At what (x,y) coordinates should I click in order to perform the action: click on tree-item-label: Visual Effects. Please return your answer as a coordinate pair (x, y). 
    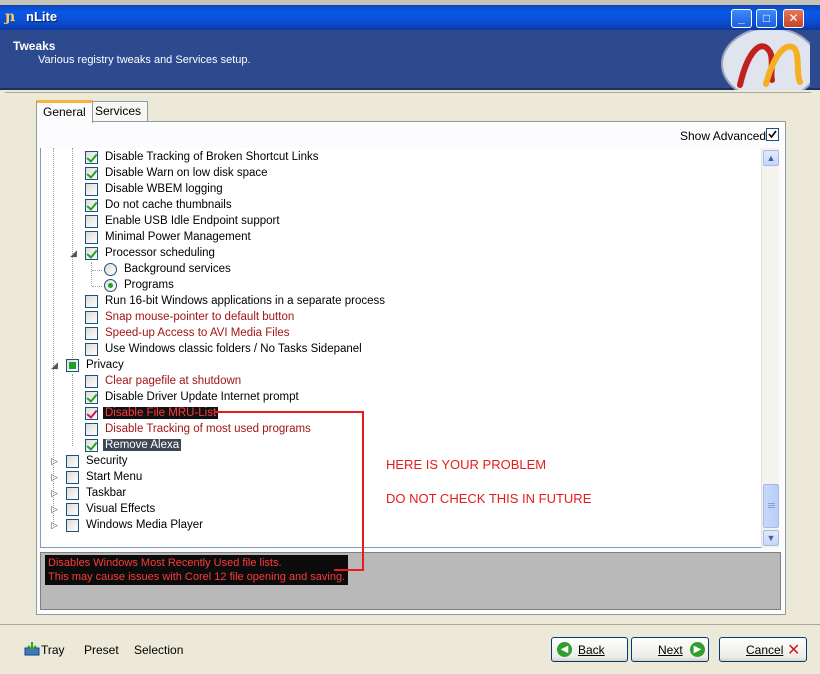
    Looking at the image, I should click on (121, 509).